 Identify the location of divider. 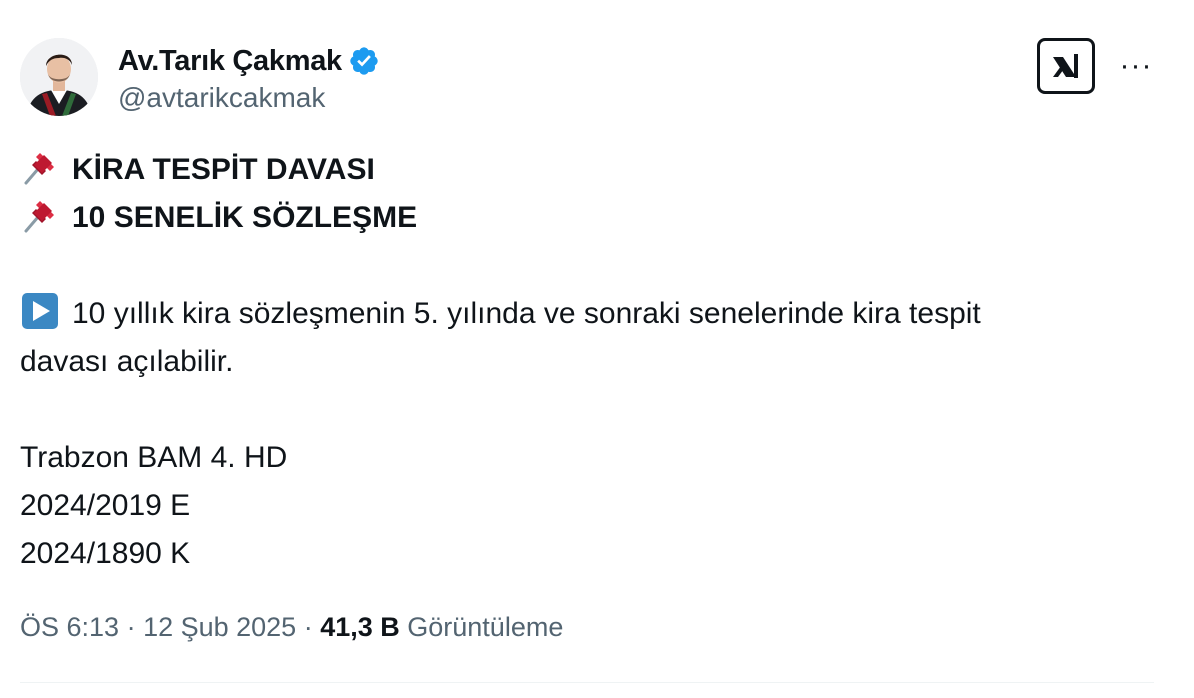
(587, 682).